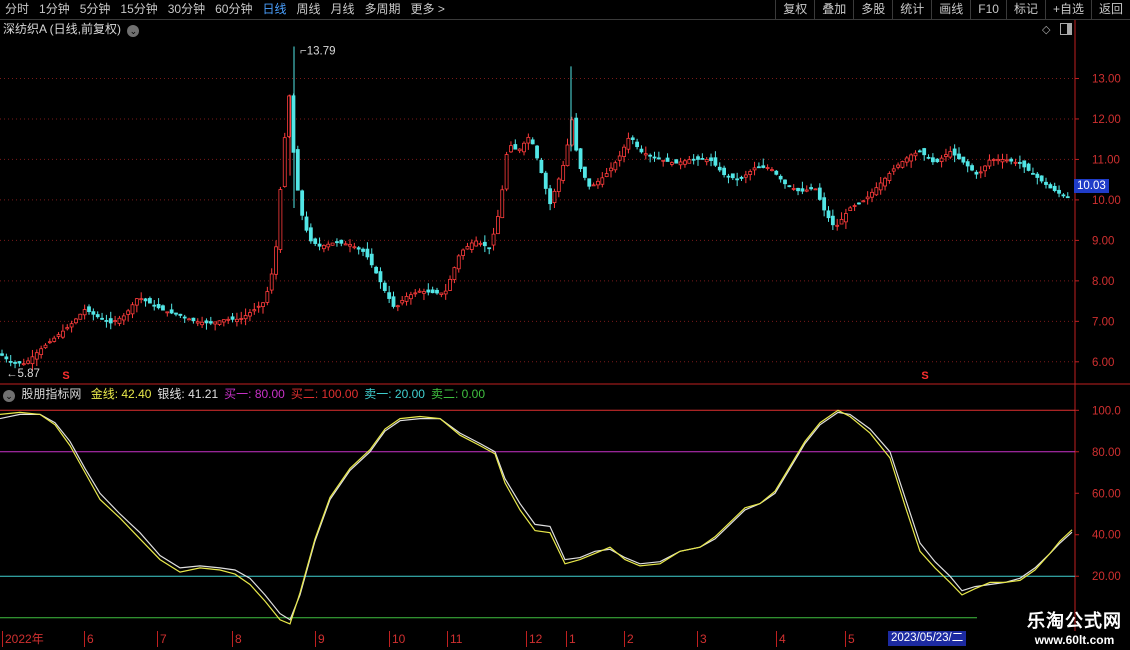 The image size is (1130, 650). Describe the element at coordinates (950, 9) in the screenshot. I see `toolbar-button: 画线` at that location.